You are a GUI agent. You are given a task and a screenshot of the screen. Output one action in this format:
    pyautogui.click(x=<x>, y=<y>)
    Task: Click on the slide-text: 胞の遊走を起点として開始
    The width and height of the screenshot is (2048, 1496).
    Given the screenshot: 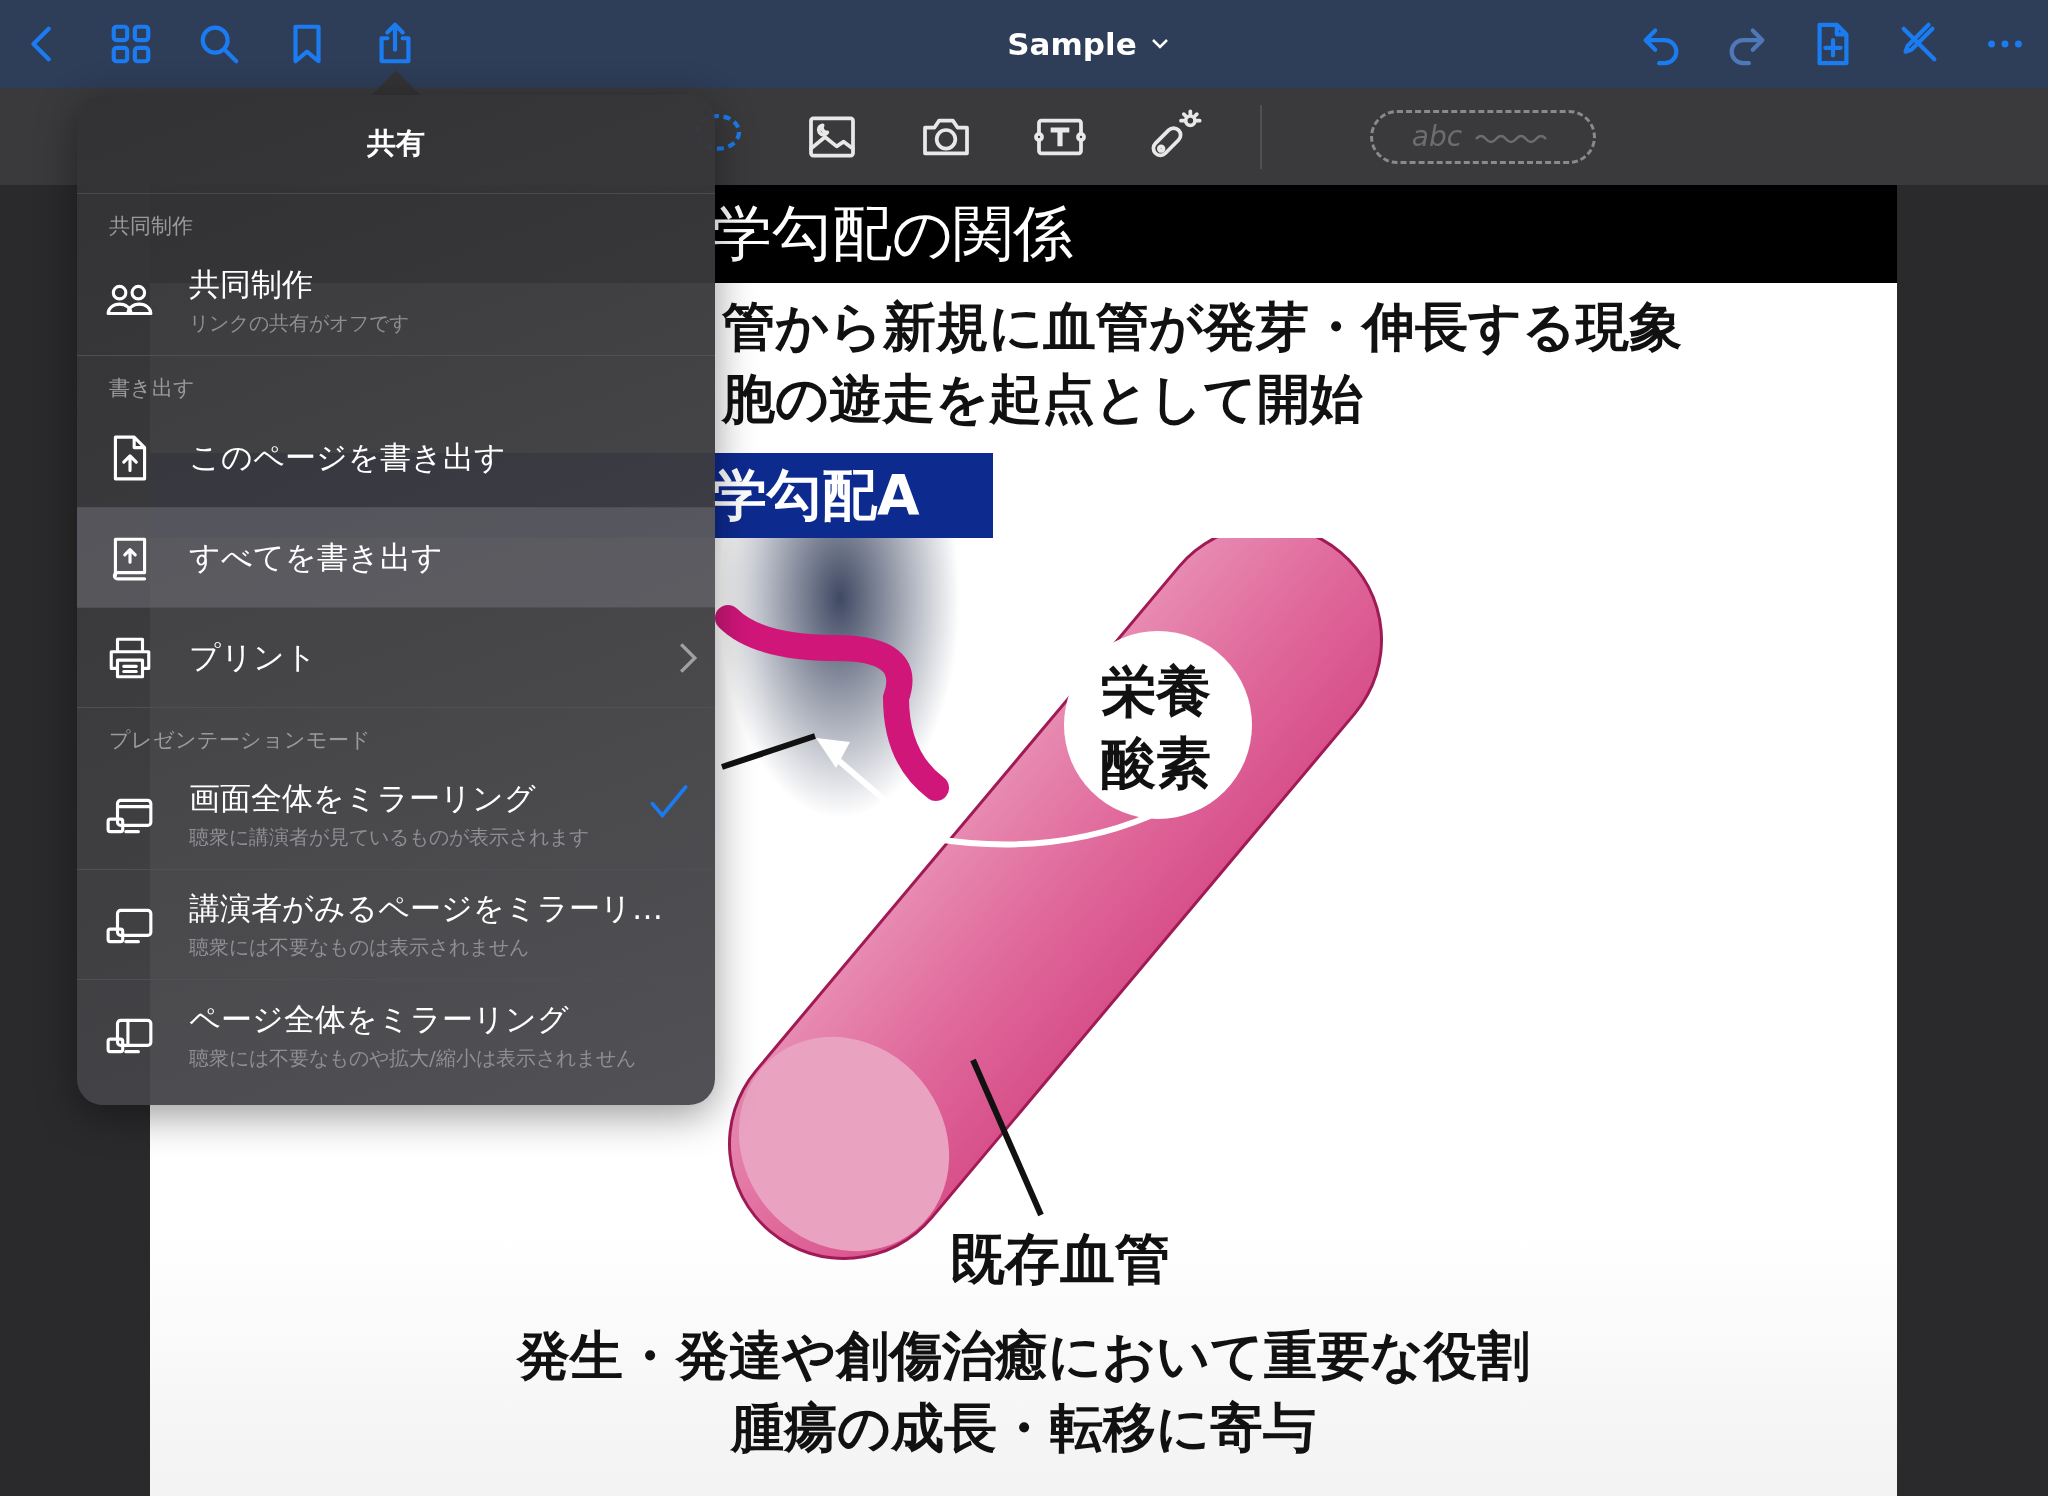 What is the action you would take?
    pyautogui.click(x=1043, y=399)
    